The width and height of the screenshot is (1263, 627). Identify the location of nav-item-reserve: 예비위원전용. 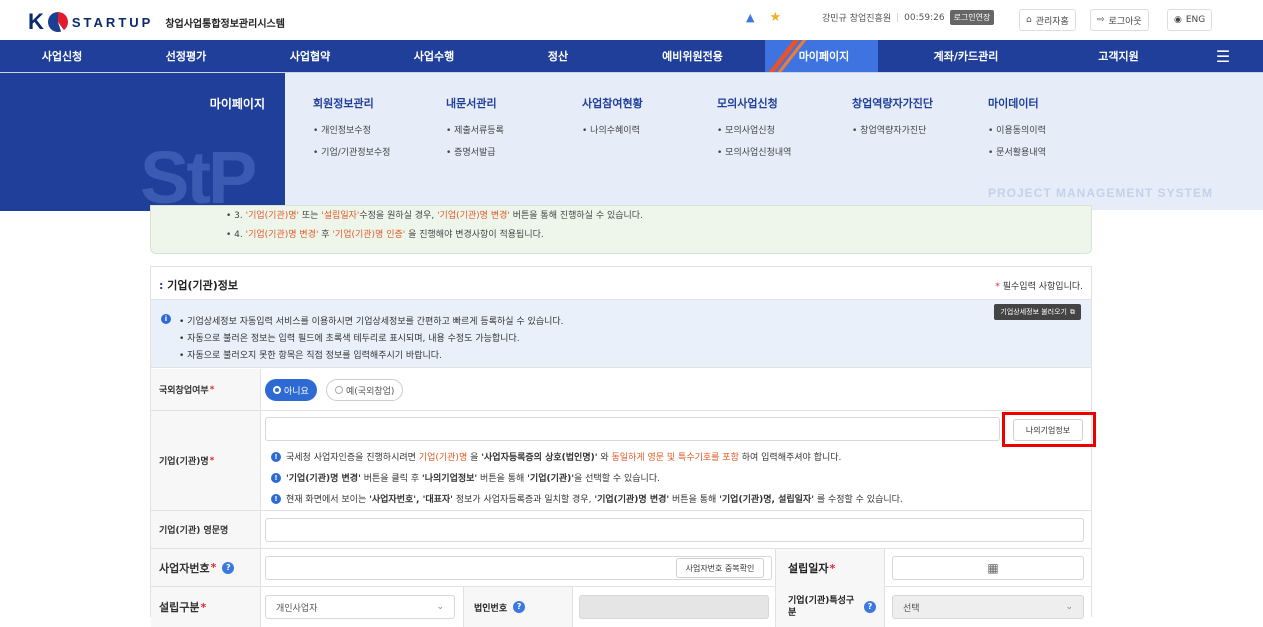
(692, 56).